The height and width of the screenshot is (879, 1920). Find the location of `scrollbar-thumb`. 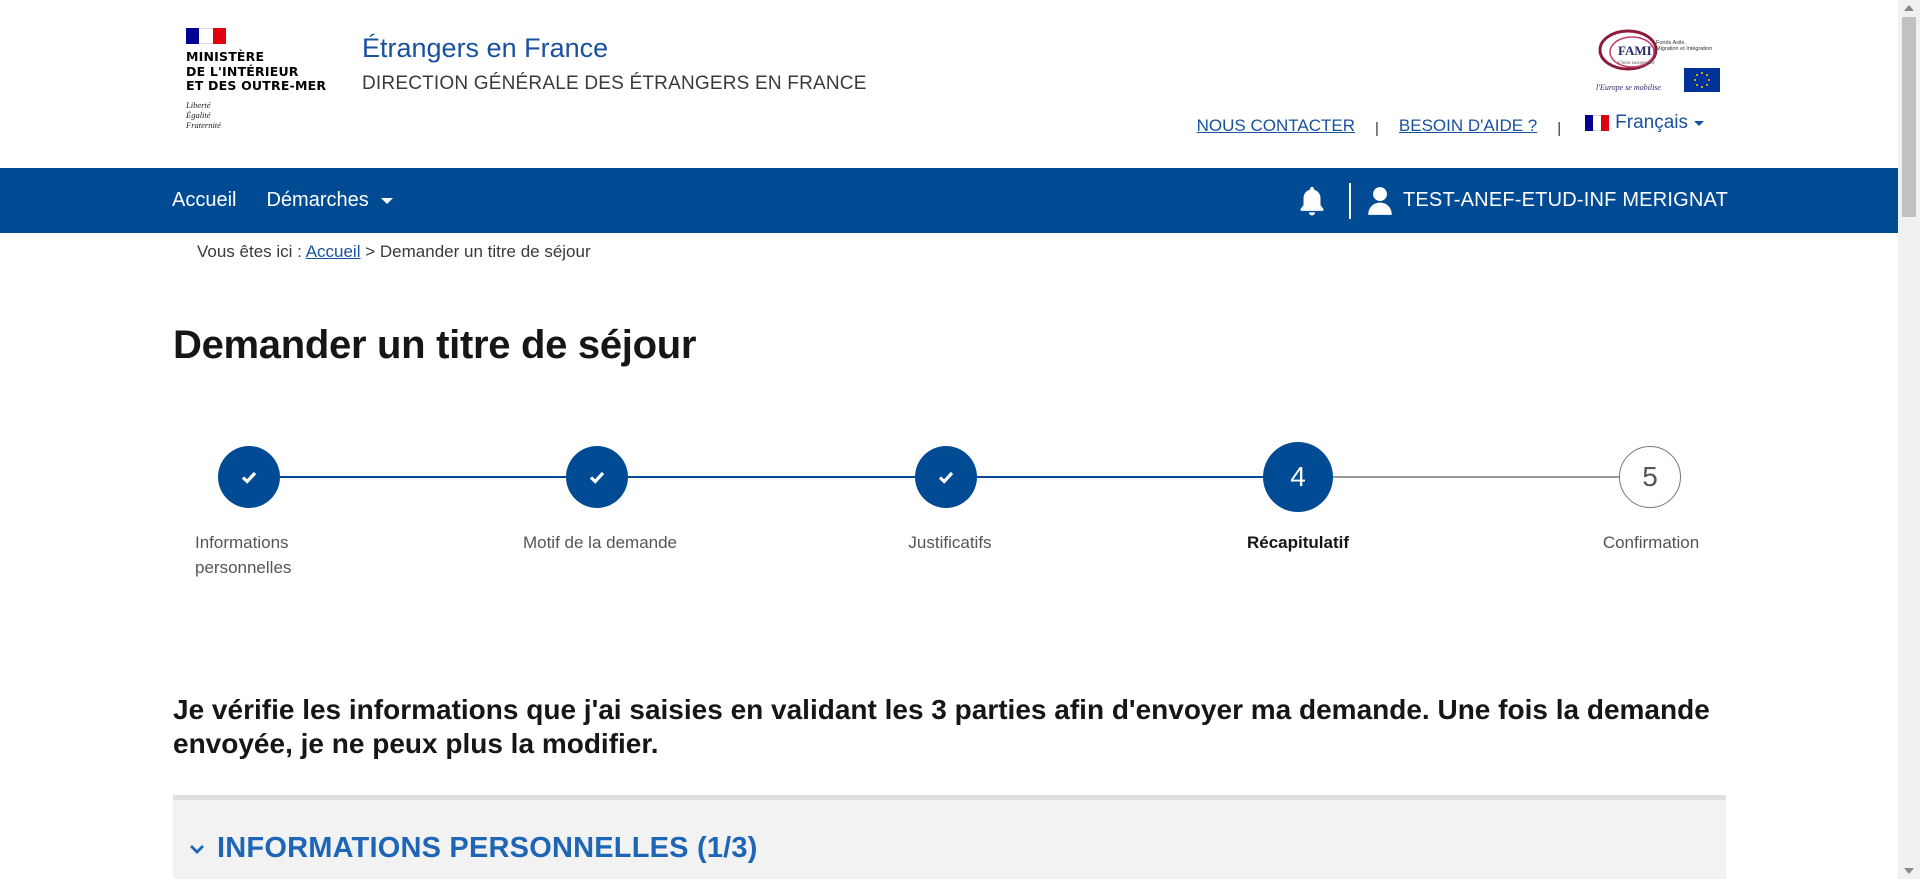

scrollbar-thumb is located at coordinates (1909, 117).